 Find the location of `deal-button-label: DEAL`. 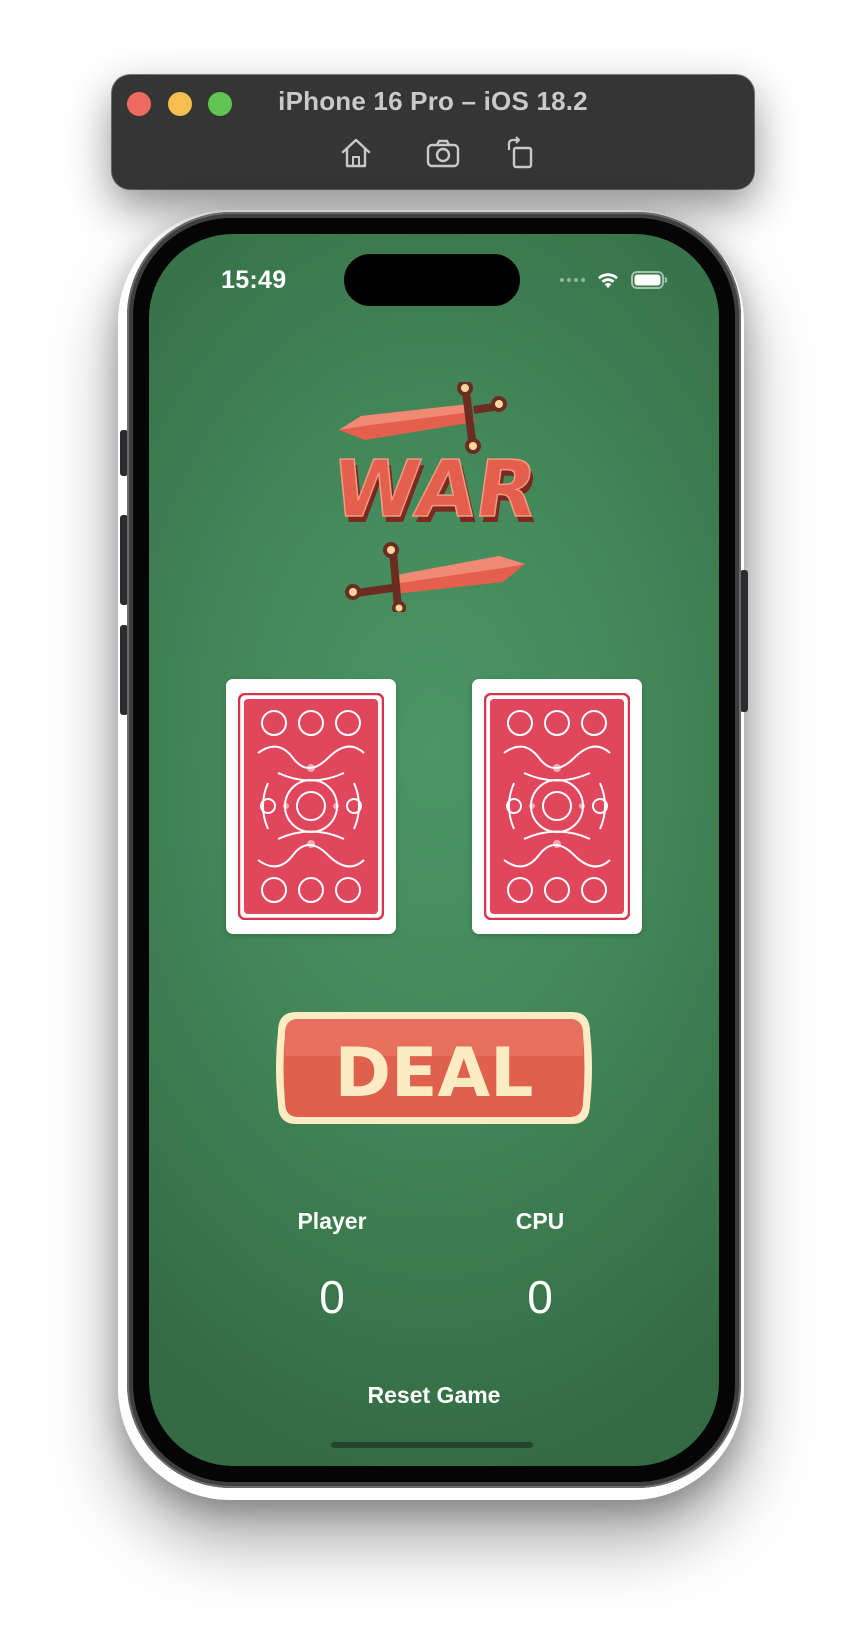

deal-button-label: DEAL is located at coordinates (434, 1073).